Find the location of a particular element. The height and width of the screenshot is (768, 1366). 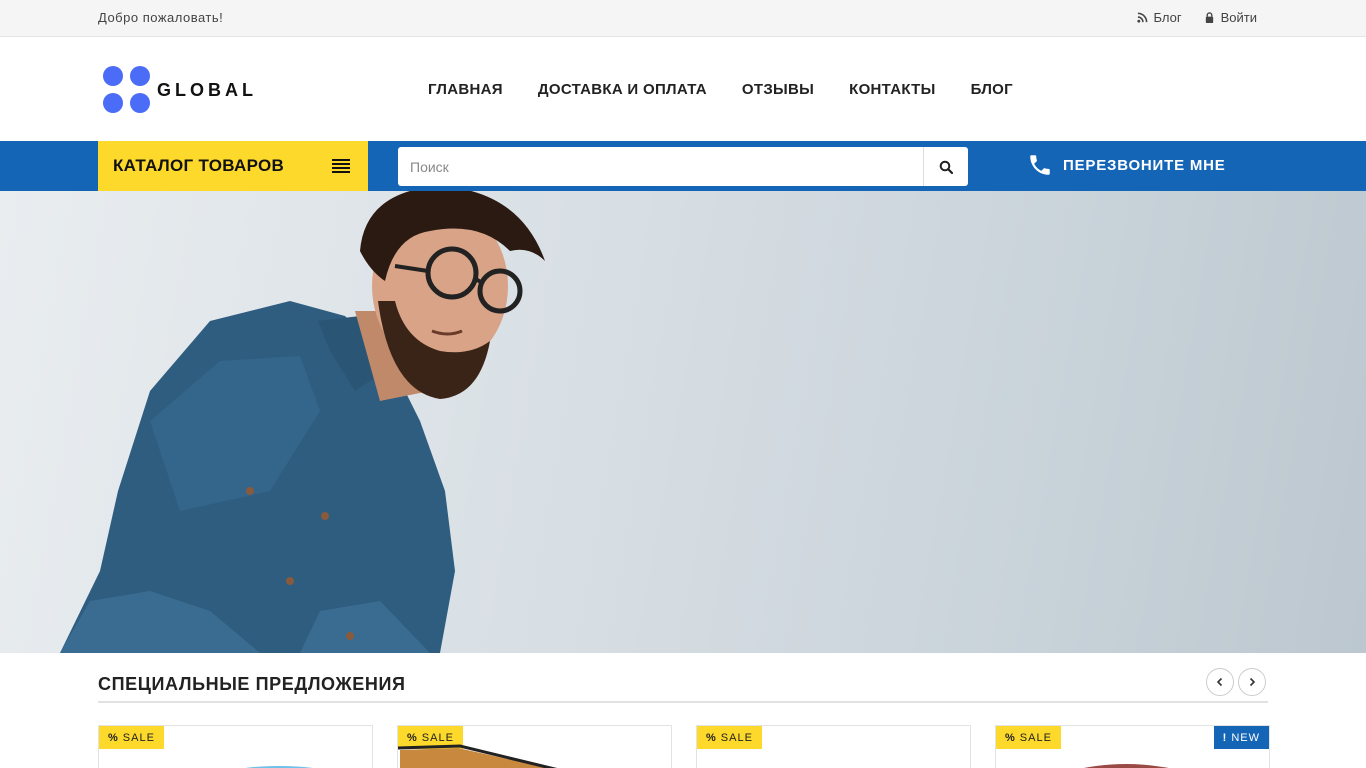

nav-item-delivery: ДОСТАВКА И ОПЛАТА is located at coordinates (622, 89).